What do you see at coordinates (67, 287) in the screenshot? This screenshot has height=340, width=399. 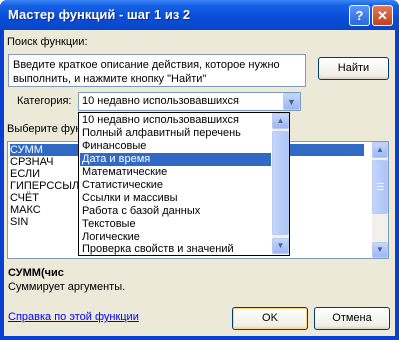 I see `function-summary: Суммирует аргументы.` at bounding box center [67, 287].